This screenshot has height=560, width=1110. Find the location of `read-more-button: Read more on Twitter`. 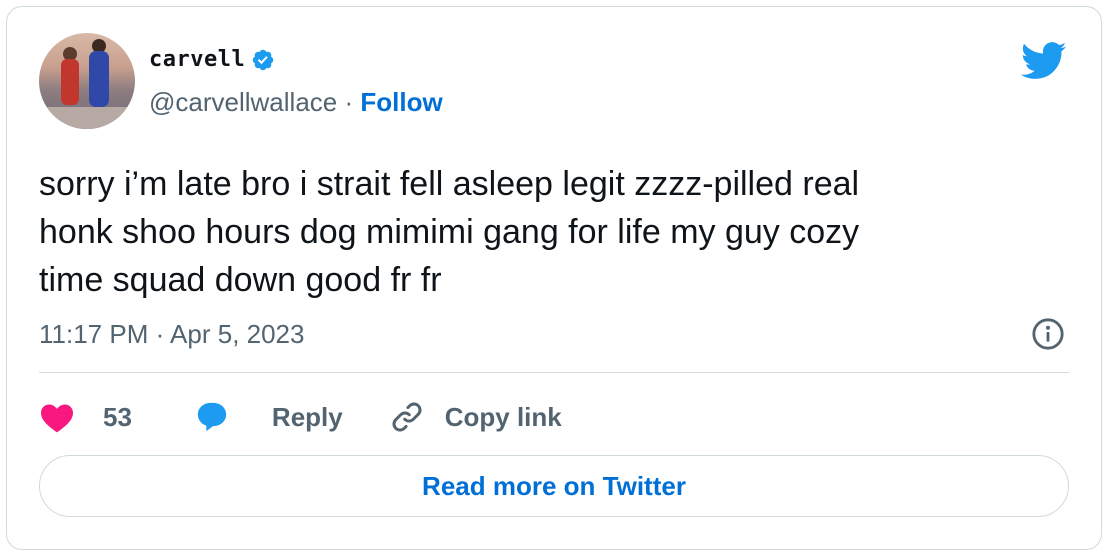

read-more-button: Read more on Twitter is located at coordinates (554, 486).